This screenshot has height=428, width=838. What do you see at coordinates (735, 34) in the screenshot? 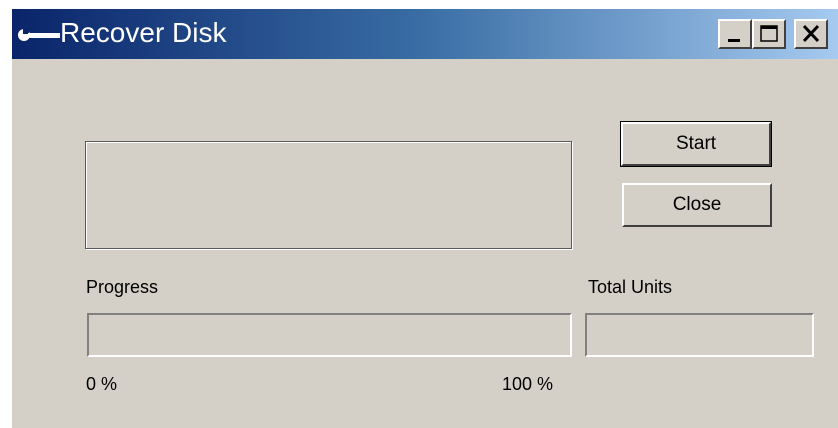
I see `minimize-button` at bounding box center [735, 34].